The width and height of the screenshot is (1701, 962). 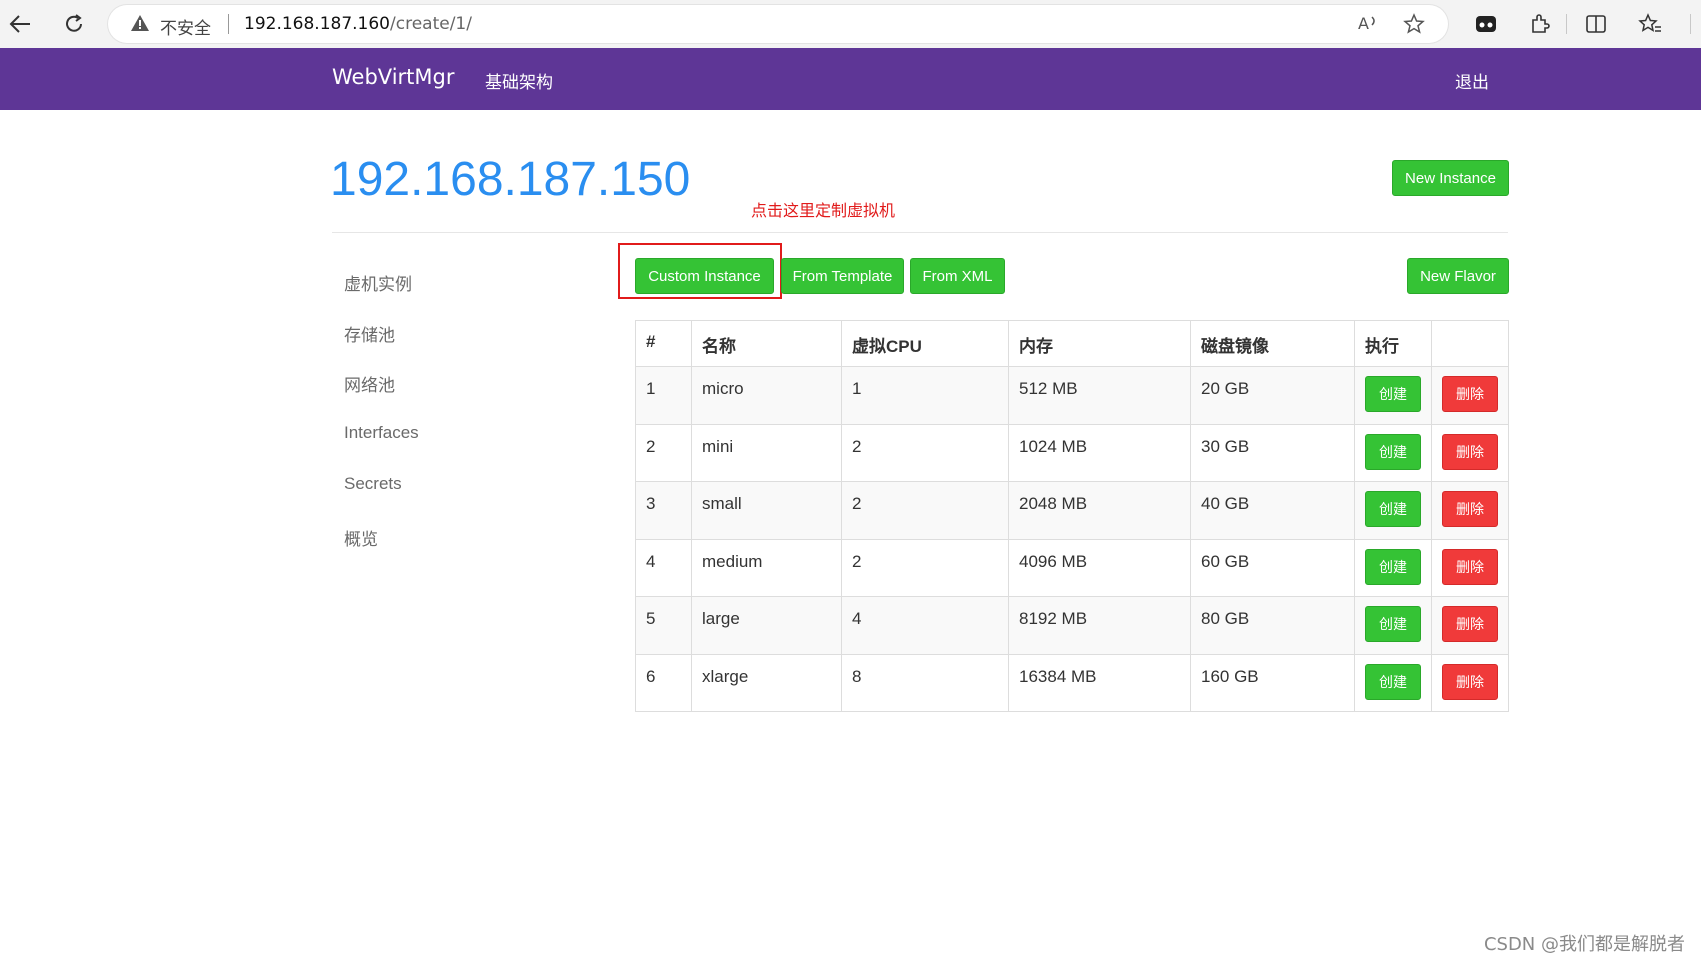 I want to click on table-row: 4 medium 2 4096 MB 60 GB 创建 删除, so click(x=1072, y=567).